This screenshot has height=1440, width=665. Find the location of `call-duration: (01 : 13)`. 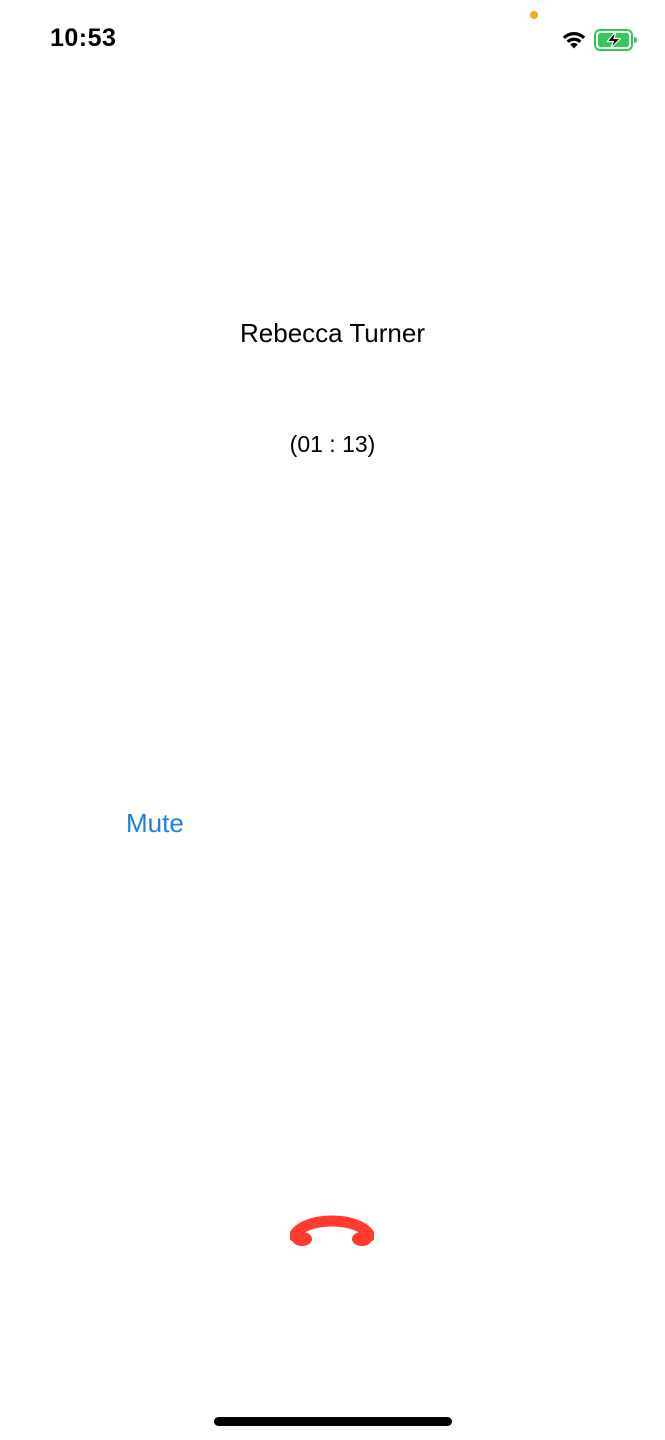

call-duration: (01 : 13) is located at coordinates (332, 444).